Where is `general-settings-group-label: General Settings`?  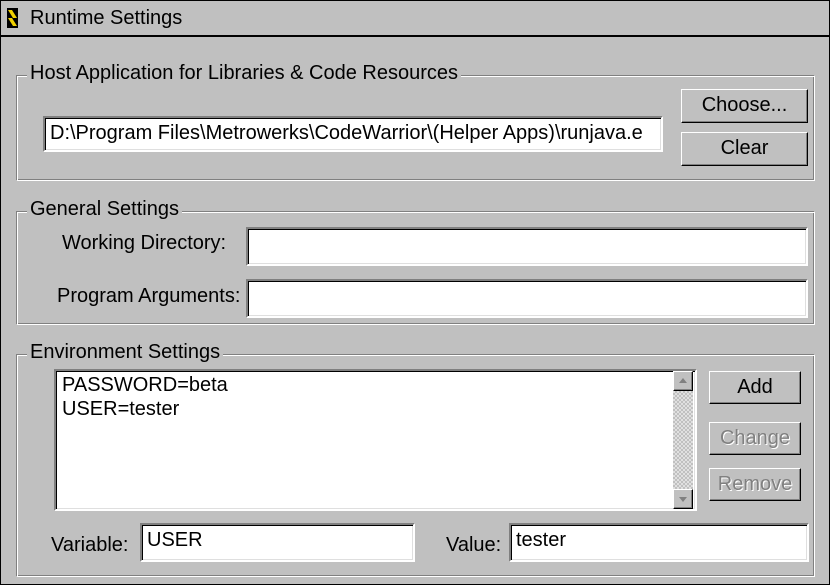
general-settings-group-label: General Settings is located at coordinates (104, 209).